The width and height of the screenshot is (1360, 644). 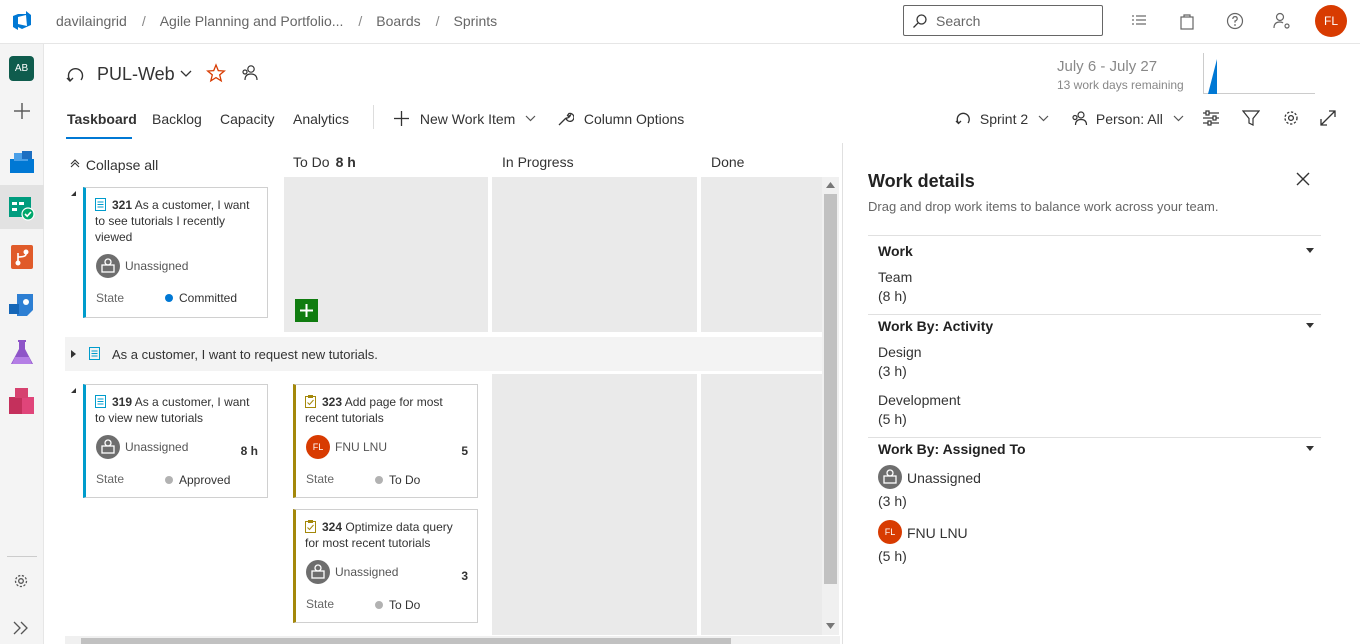 What do you see at coordinates (1259, 73) in the screenshot?
I see `burndown-sparkline` at bounding box center [1259, 73].